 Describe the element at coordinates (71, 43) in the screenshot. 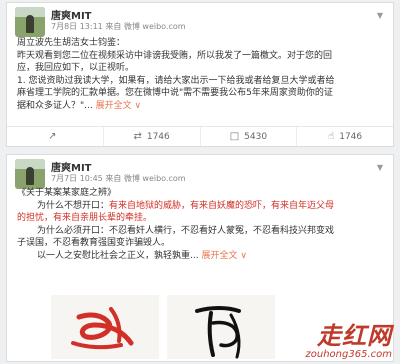

I see `content-line: 周立波先生胡洁女士钧鉴：` at that location.